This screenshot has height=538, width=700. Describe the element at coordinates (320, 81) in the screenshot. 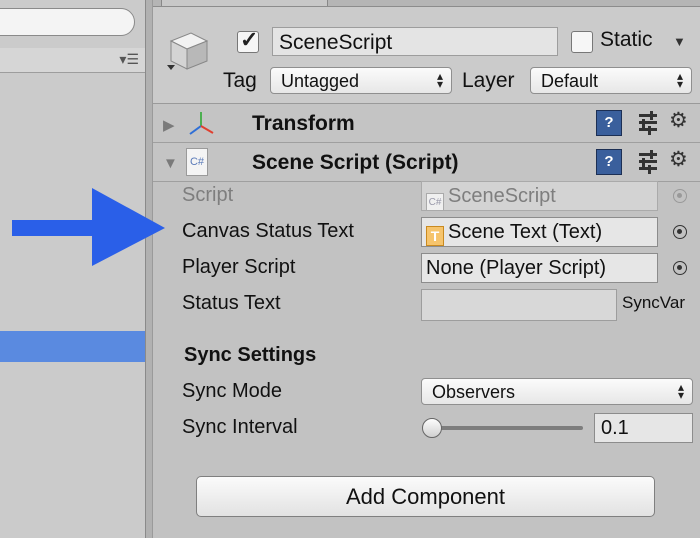

I see `tag-value: Untagged` at that location.